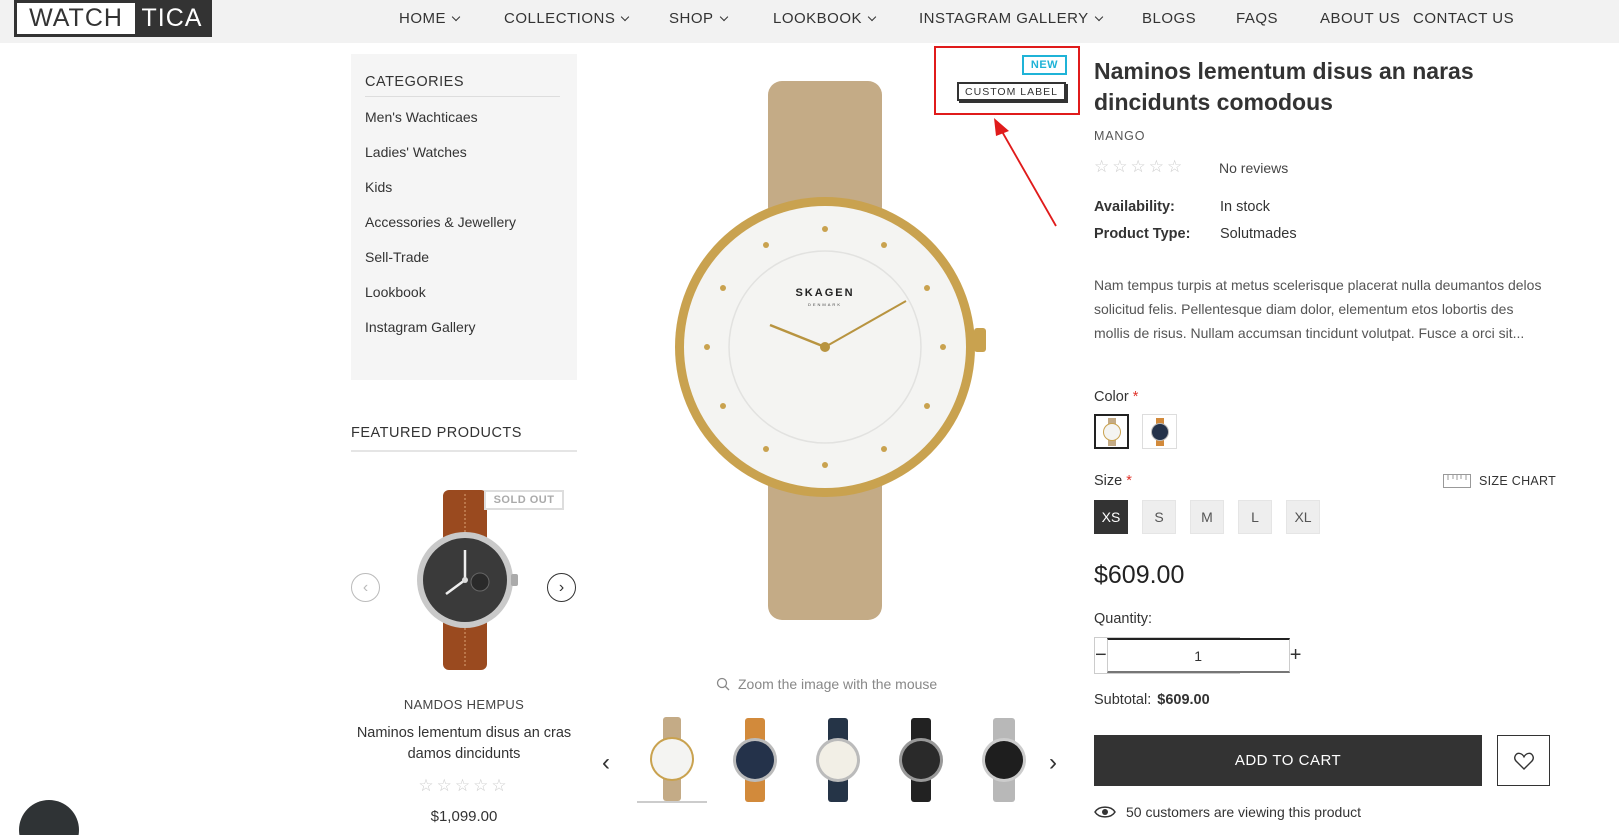 The width and height of the screenshot is (1619, 835). Describe the element at coordinates (1207, 517) in the screenshot. I see `size-option-m: M` at that location.